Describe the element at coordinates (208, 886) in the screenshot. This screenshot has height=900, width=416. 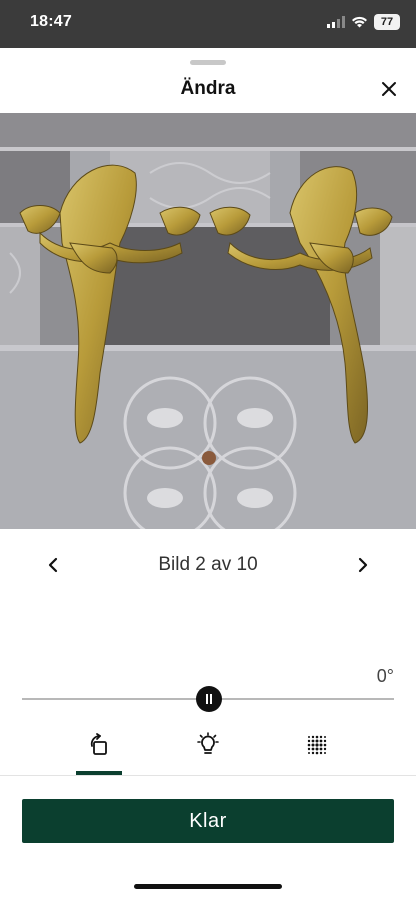
I see `home-indicator` at that location.